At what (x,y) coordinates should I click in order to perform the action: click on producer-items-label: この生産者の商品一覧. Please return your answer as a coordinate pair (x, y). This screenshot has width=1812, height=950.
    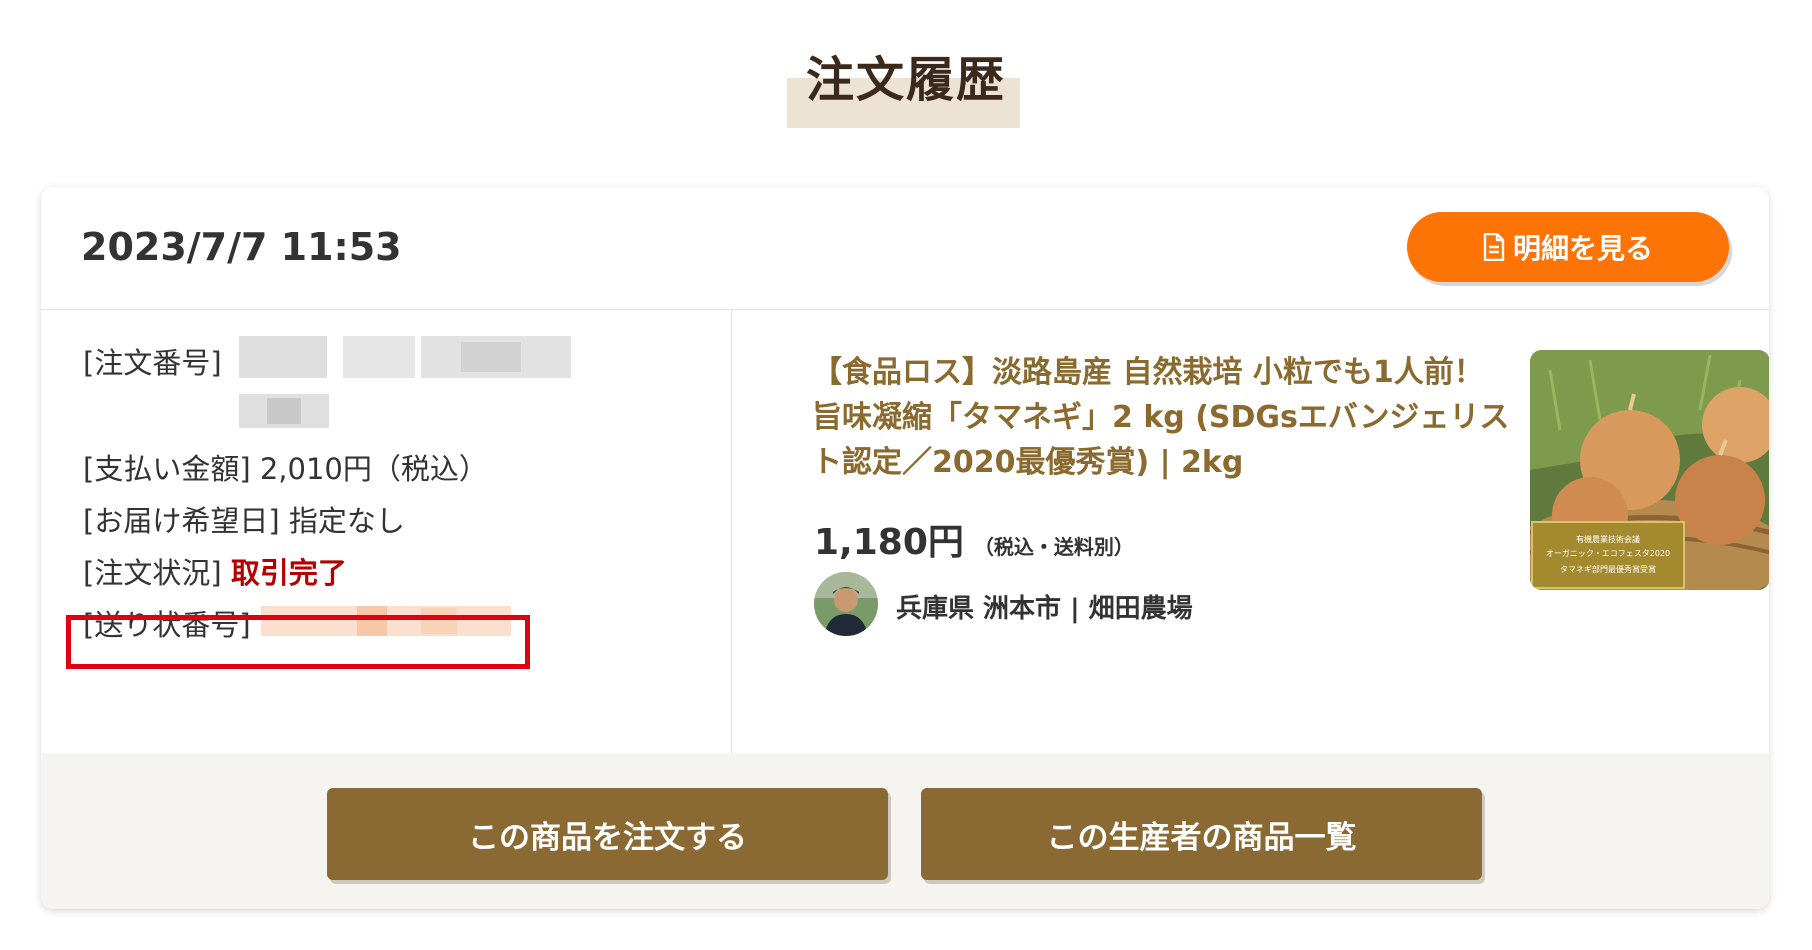
    Looking at the image, I should click on (1201, 837).